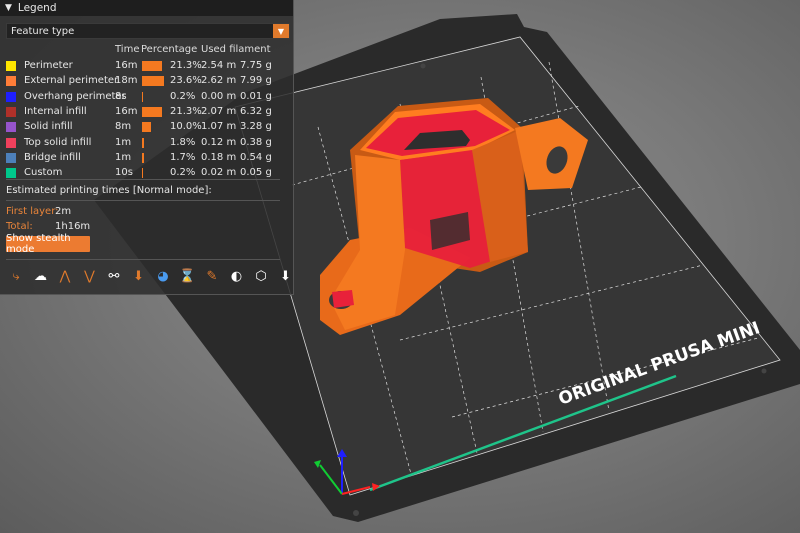 This screenshot has height=533, width=800. Describe the element at coordinates (261, 276) in the screenshot. I see `shells-icon: ⬡` at that location.